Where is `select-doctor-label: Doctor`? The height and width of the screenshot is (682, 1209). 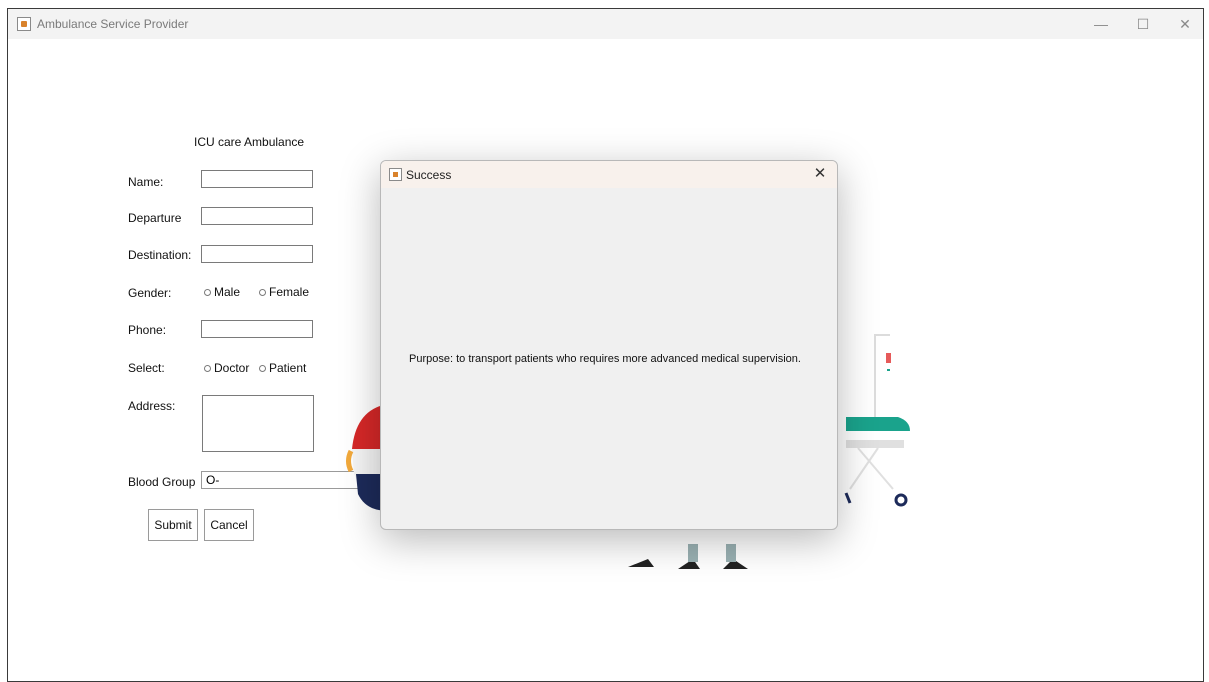
select-doctor-label: Doctor is located at coordinates (232, 368).